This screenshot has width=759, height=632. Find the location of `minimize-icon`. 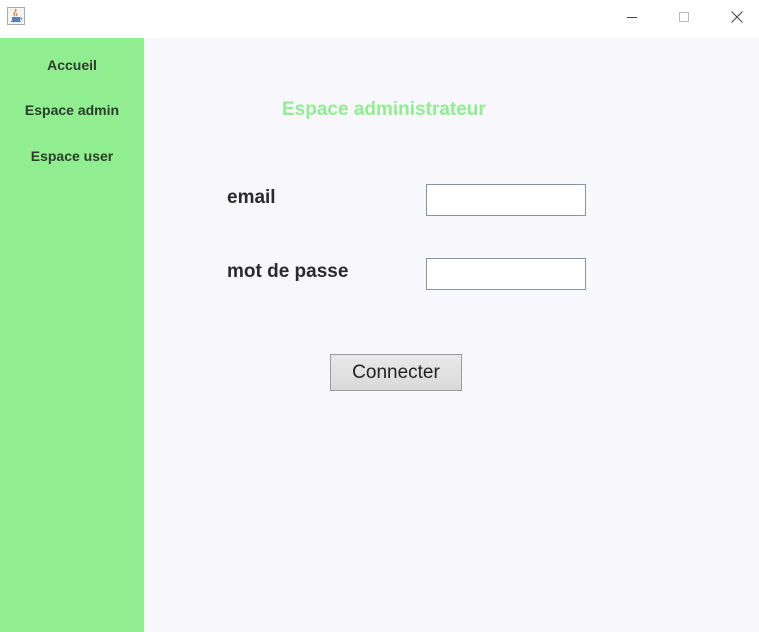

minimize-icon is located at coordinates (632, 17).